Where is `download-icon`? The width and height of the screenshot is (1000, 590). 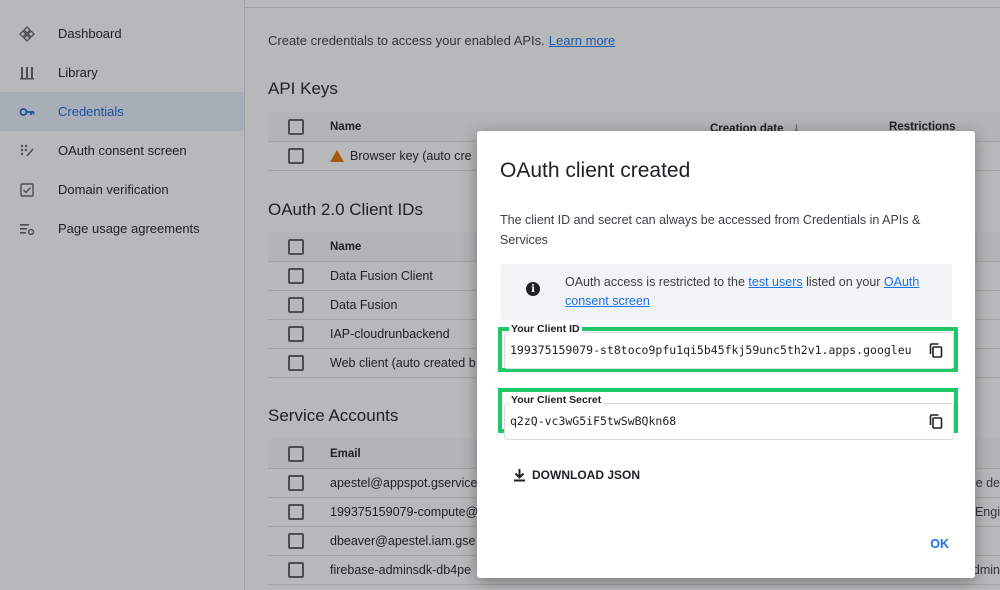
download-icon is located at coordinates (519, 475).